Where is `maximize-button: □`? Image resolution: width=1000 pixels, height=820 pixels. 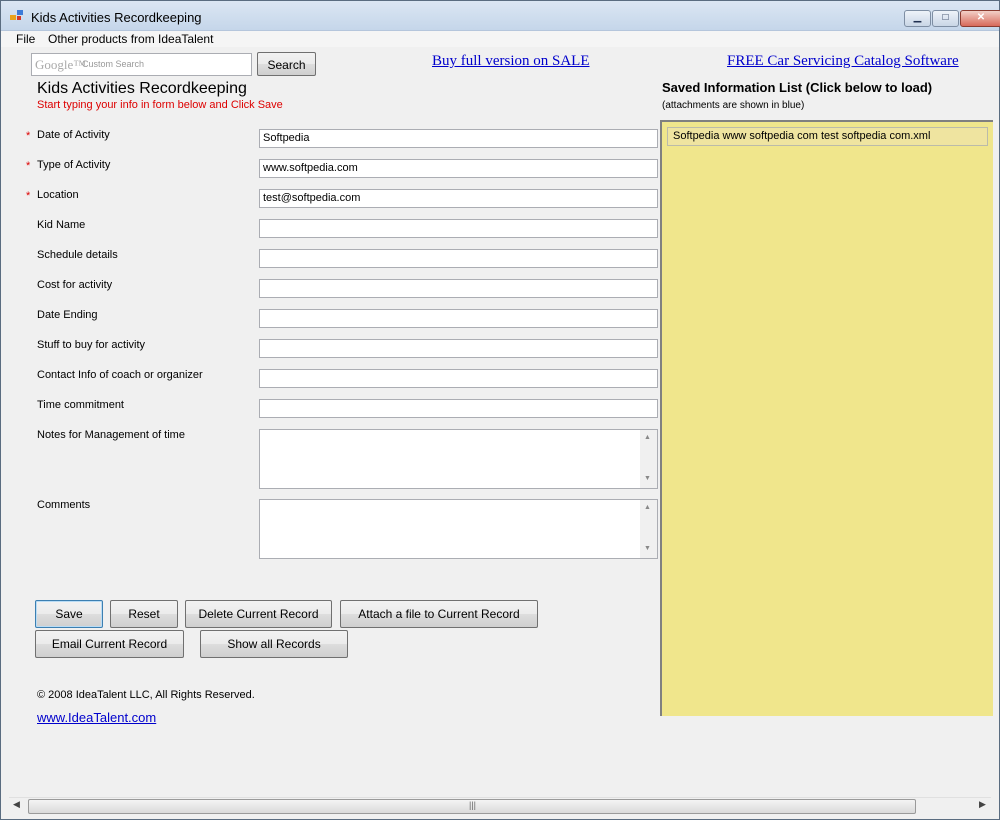
maximize-button: □ is located at coordinates (945, 18).